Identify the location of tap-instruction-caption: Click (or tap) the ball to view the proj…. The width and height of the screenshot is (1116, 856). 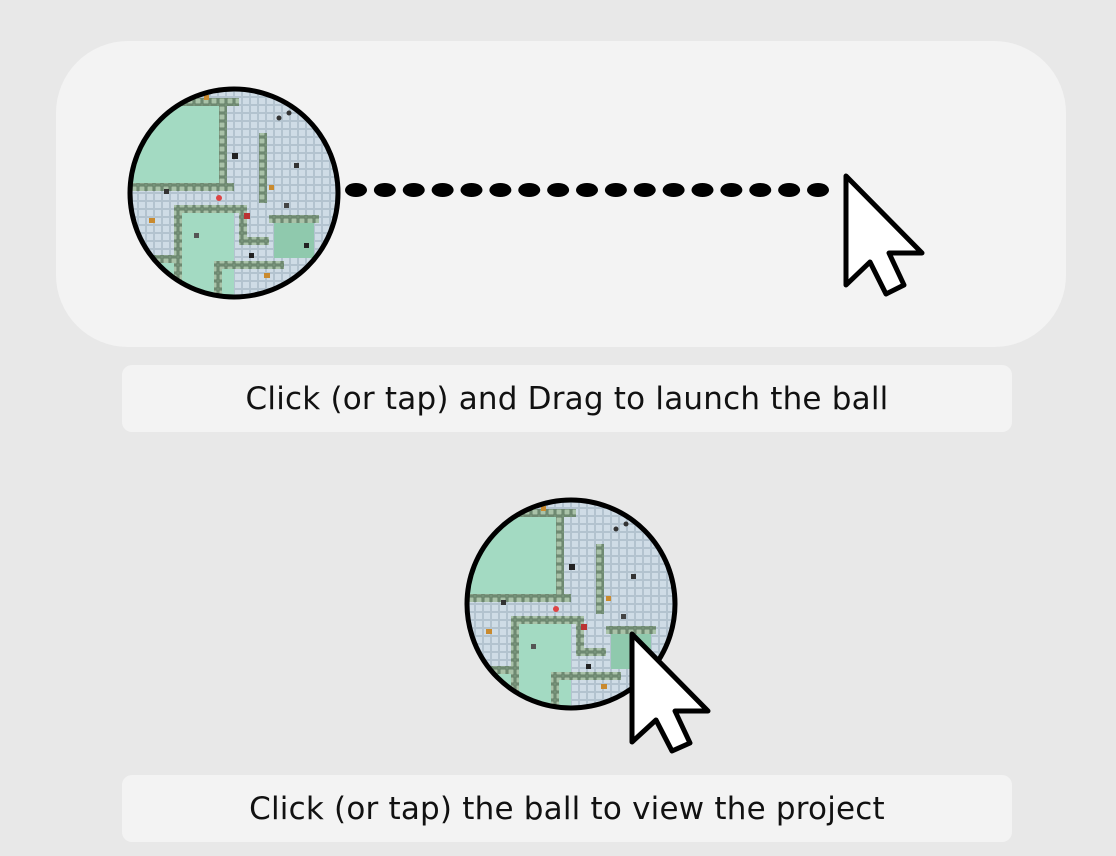
(567, 808).